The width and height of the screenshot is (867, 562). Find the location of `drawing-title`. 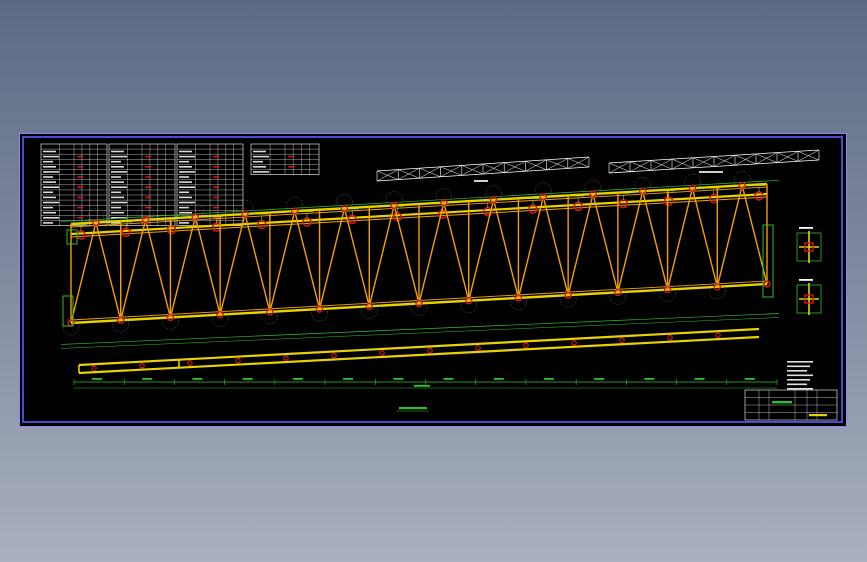

drawing-title is located at coordinates (782, 402).